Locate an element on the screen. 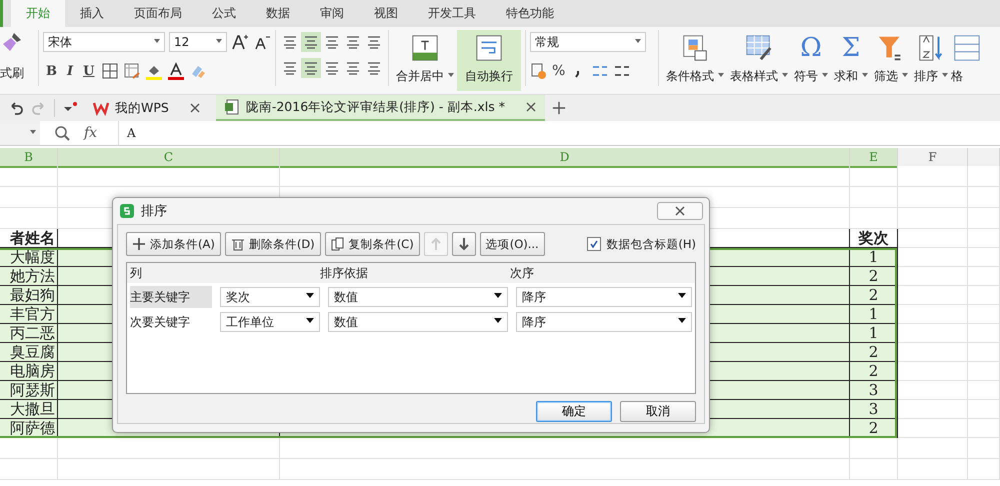 The image size is (1000, 486). cancel-button: 取消 is located at coordinates (658, 411).